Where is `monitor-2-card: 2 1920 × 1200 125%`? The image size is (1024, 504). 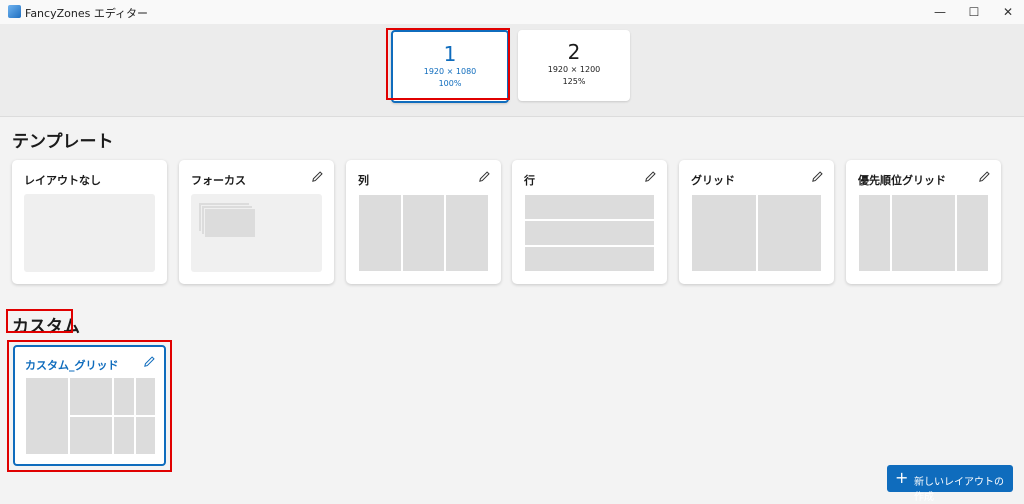 monitor-2-card: 2 1920 × 1200 125% is located at coordinates (574, 65).